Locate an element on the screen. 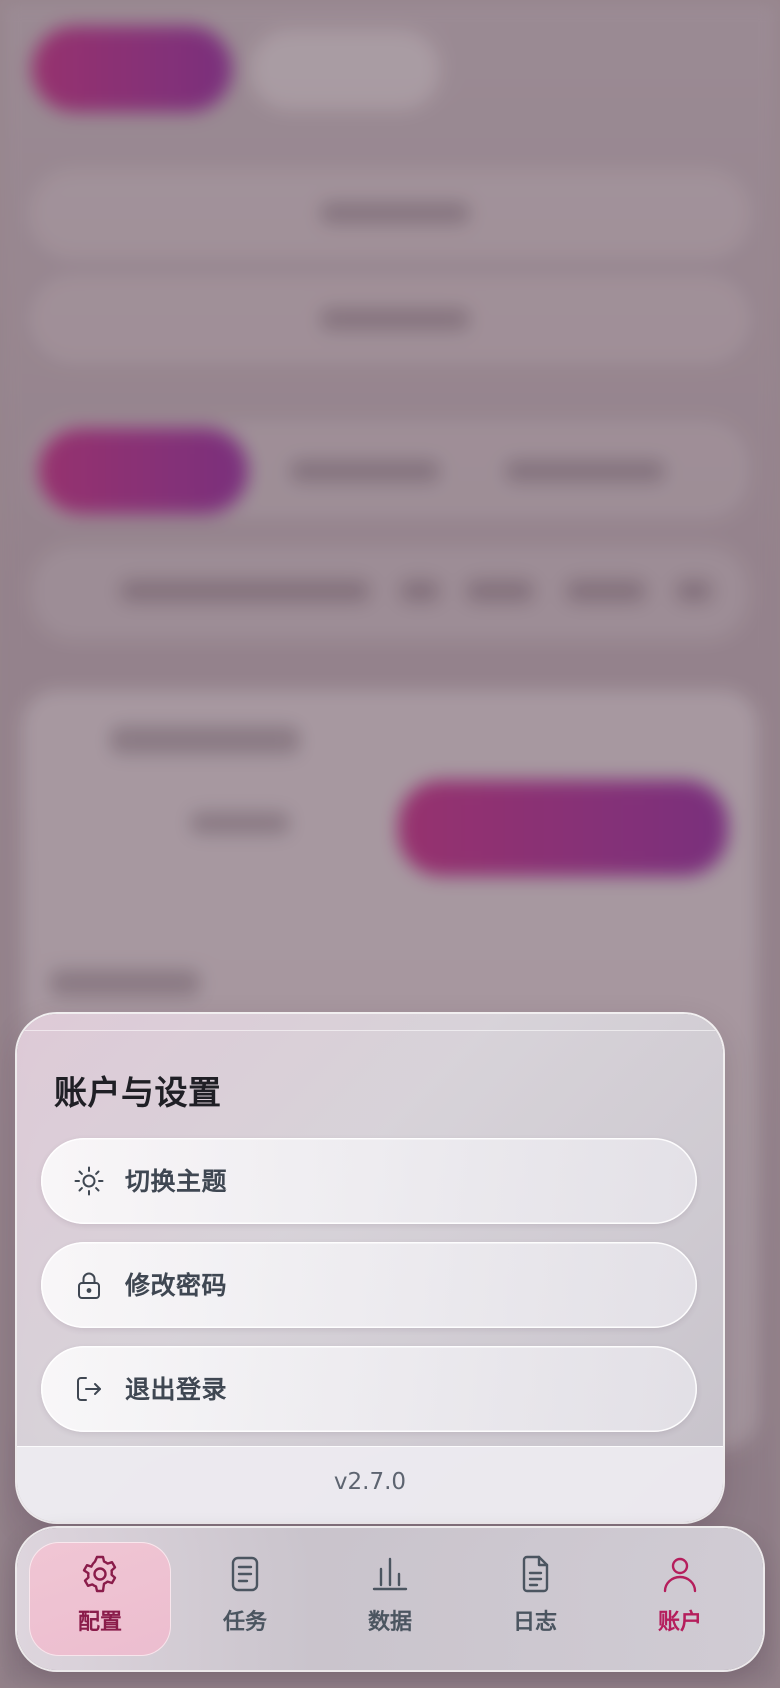 The height and width of the screenshot is (1688, 780). document-icon is located at coordinates (535, 1574).